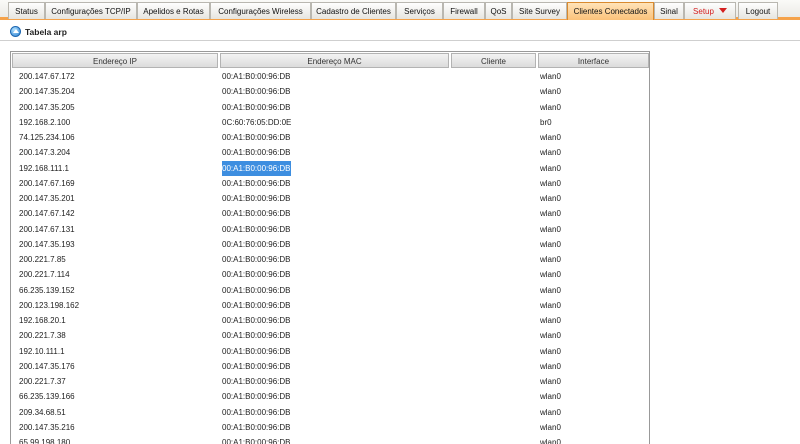  I want to click on tab-setup: Setup, so click(710, 10).